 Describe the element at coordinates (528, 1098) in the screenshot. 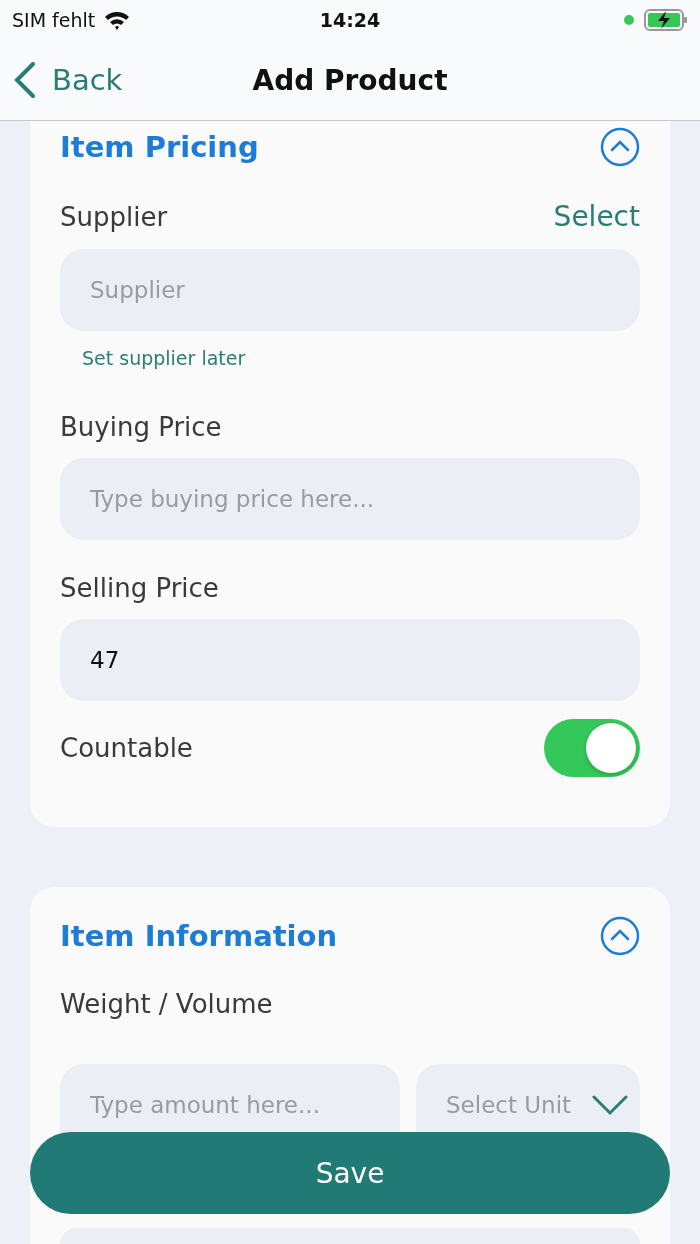

I see `unit-dropdown: Select Unit` at that location.